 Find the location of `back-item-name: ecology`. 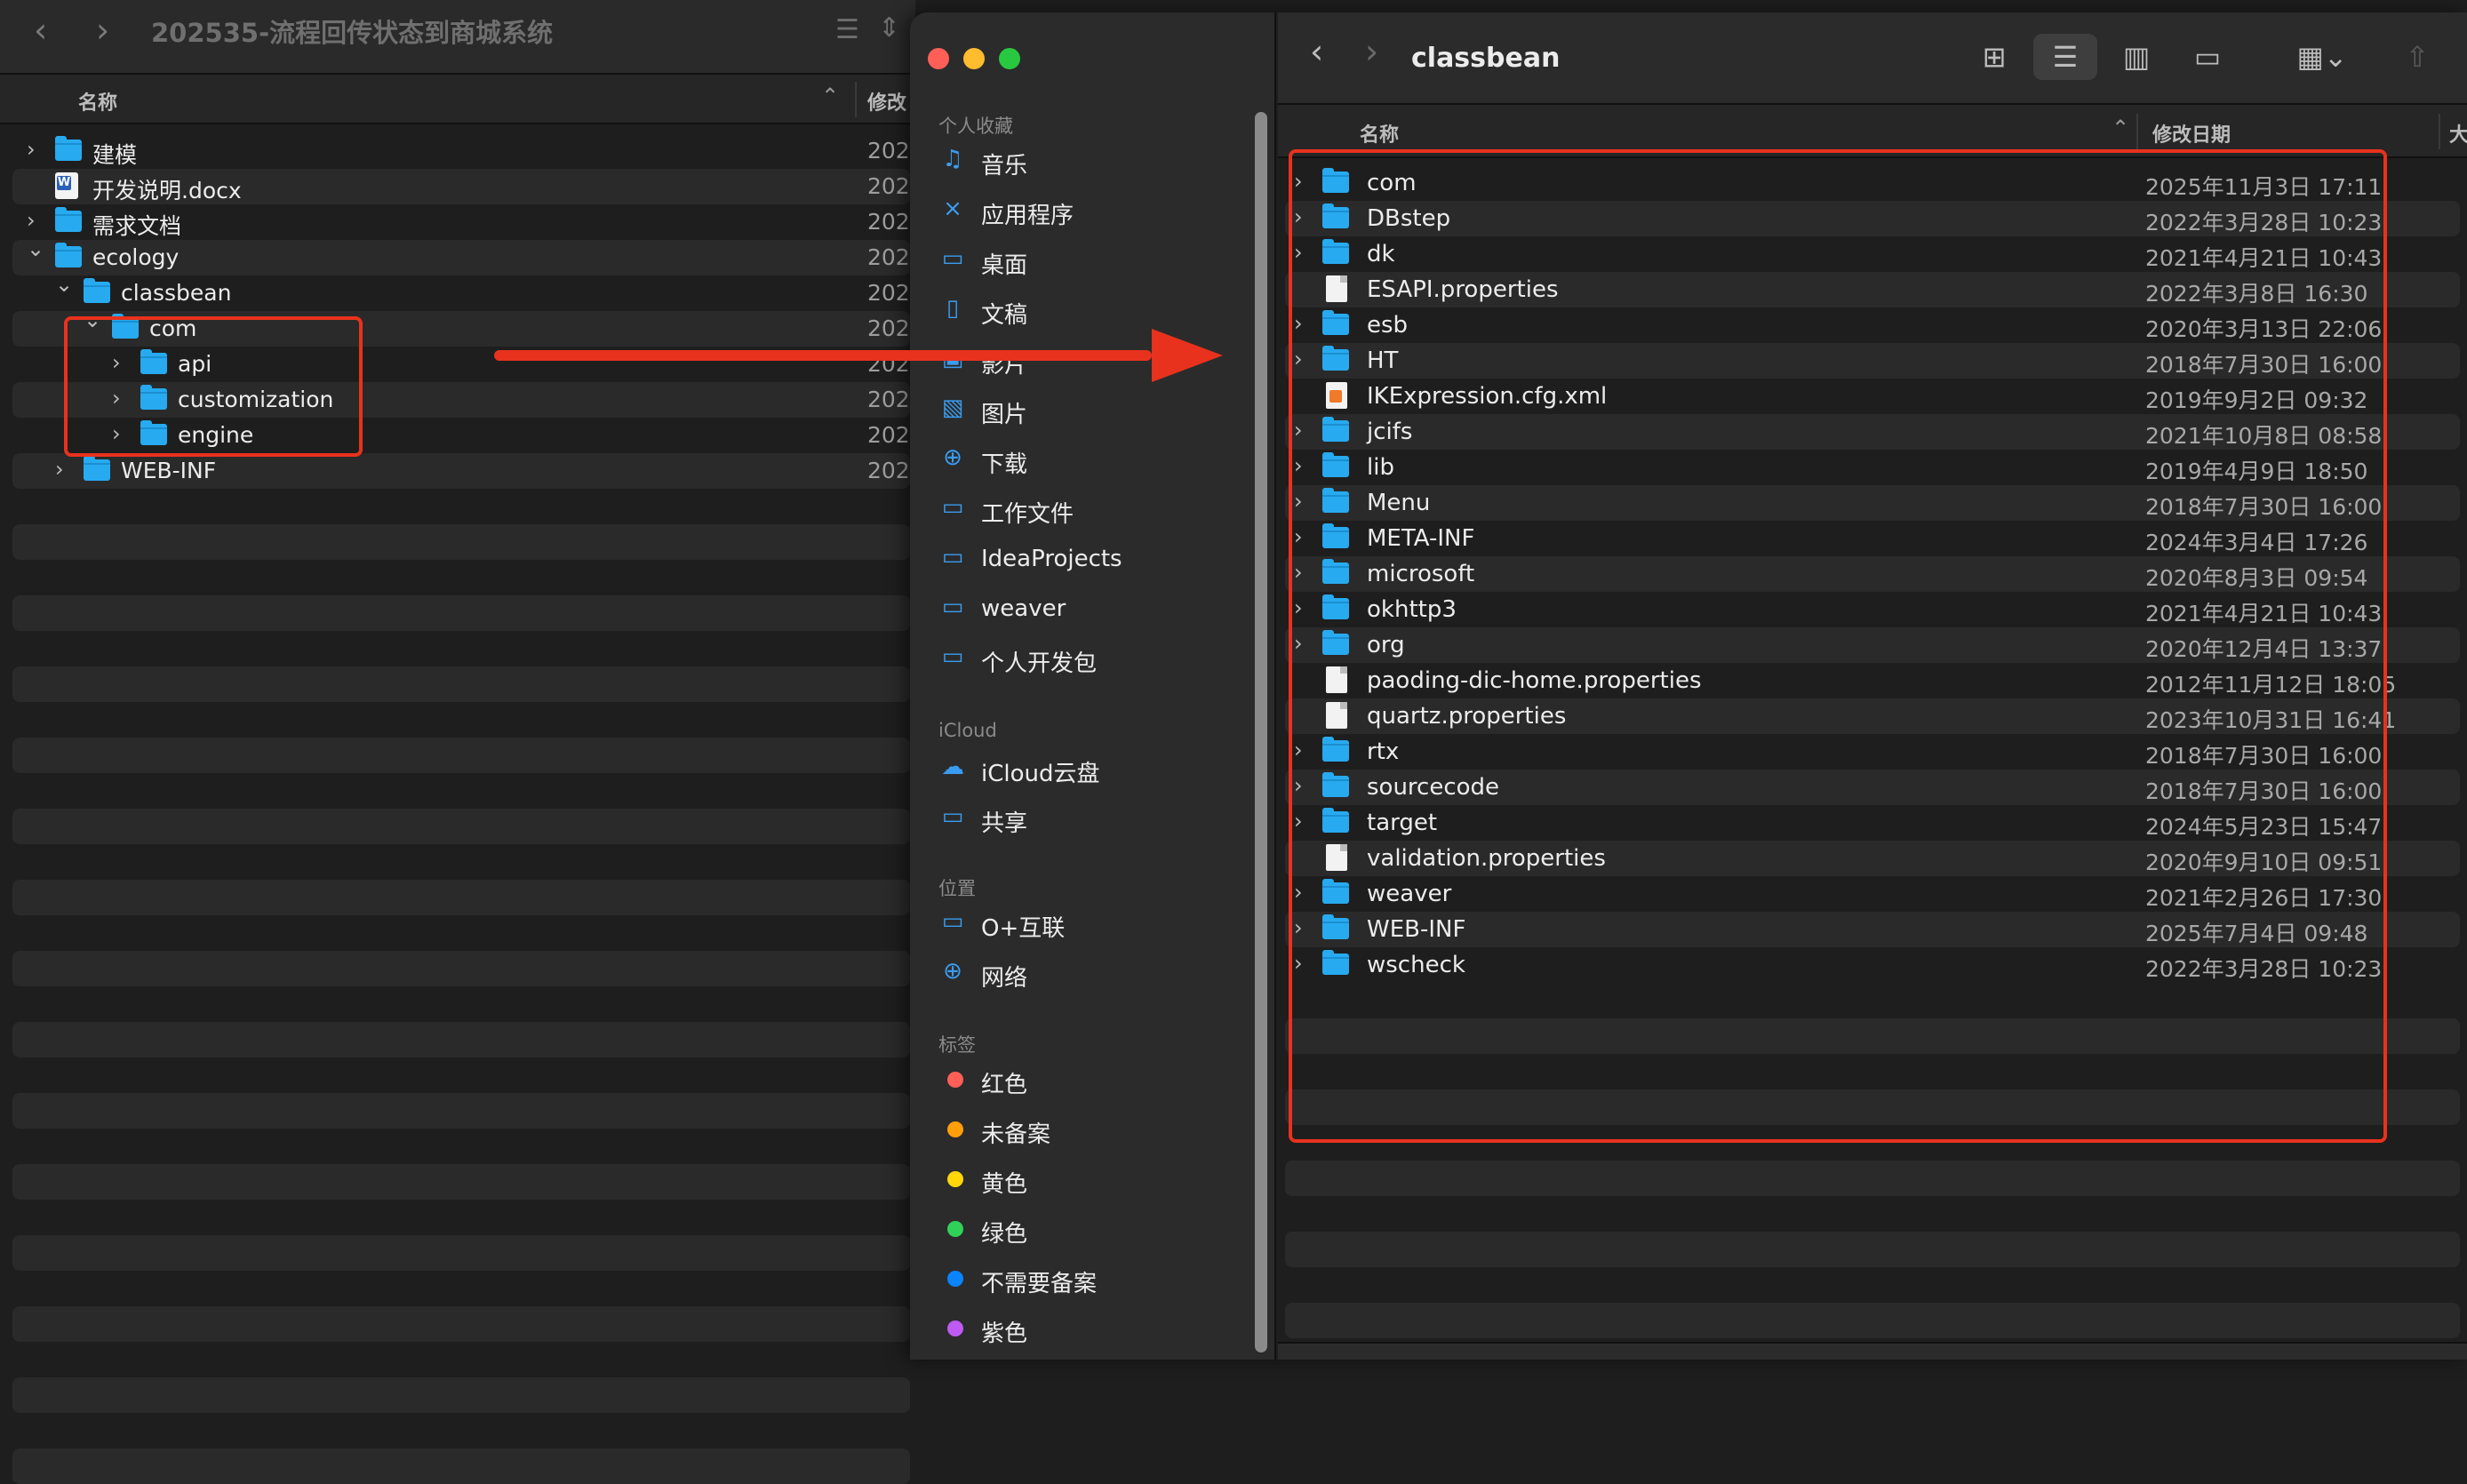

back-item-name: ecology is located at coordinates (136, 257).